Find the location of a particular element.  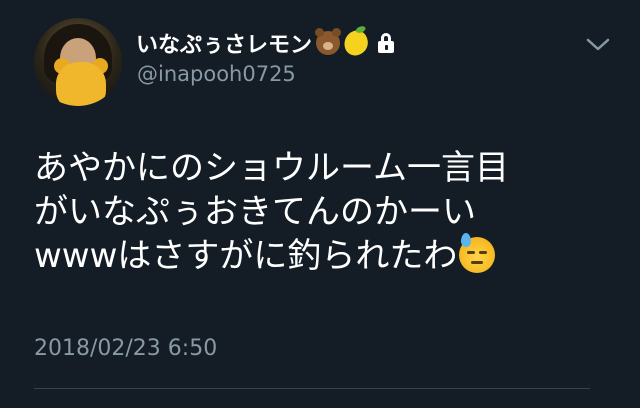

lock-icon is located at coordinates (386, 43).